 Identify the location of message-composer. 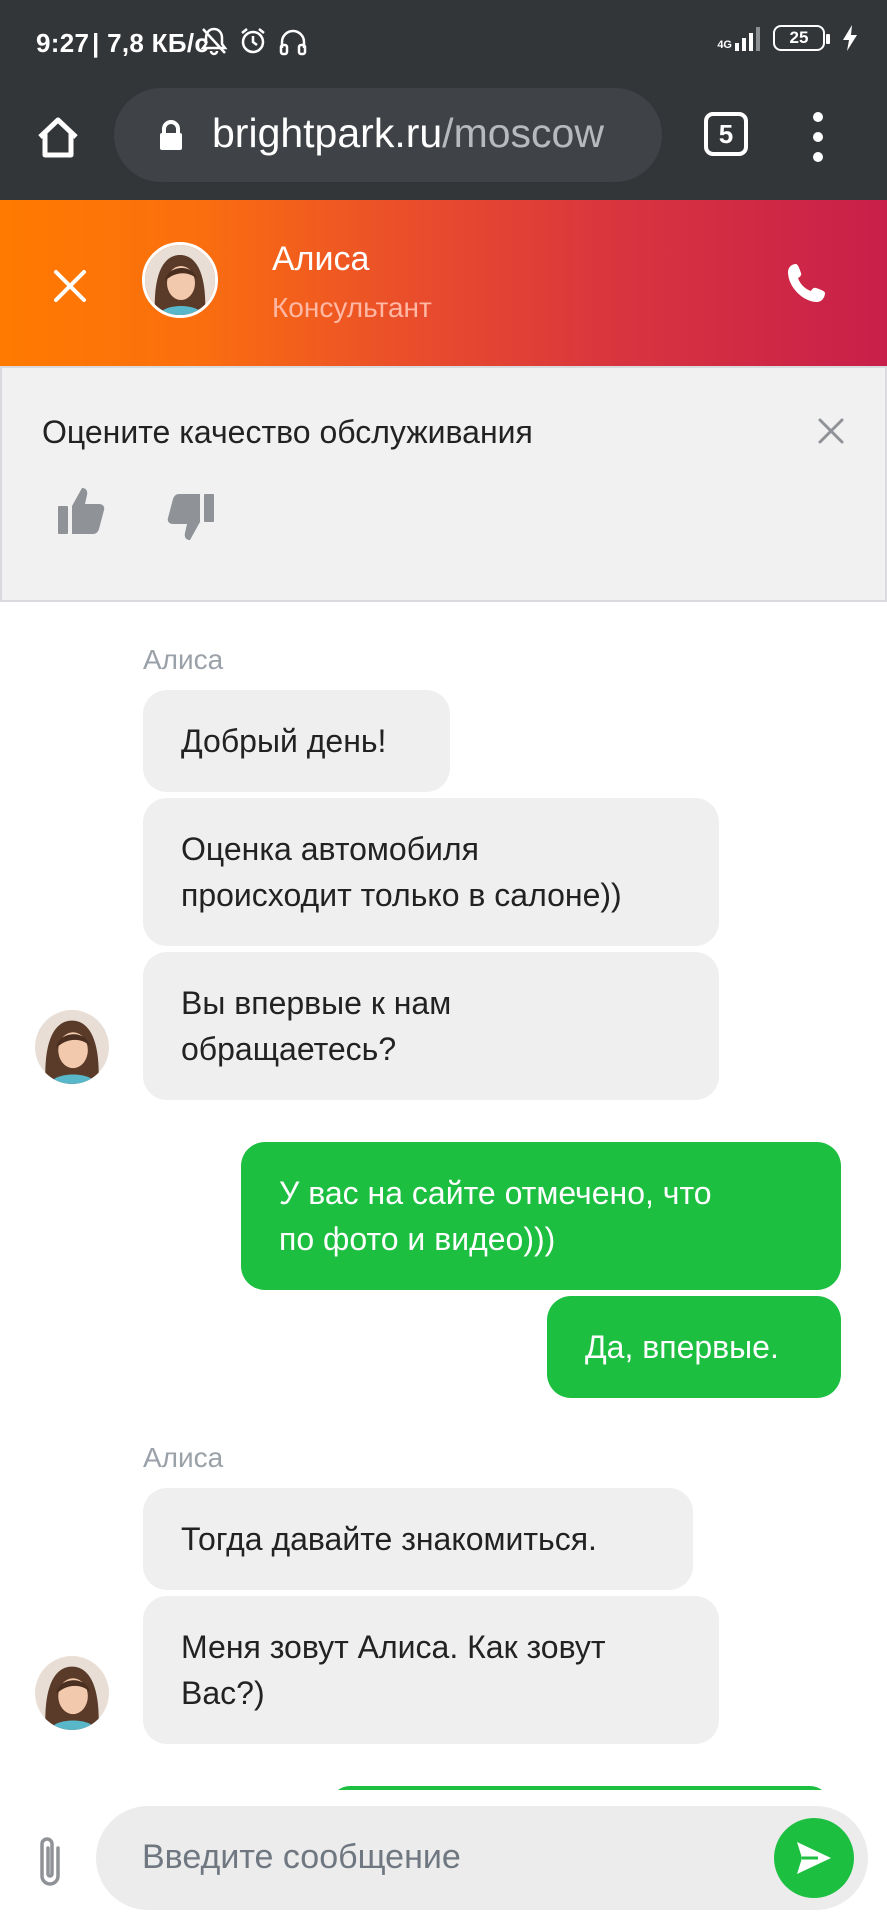
(443, 1855).